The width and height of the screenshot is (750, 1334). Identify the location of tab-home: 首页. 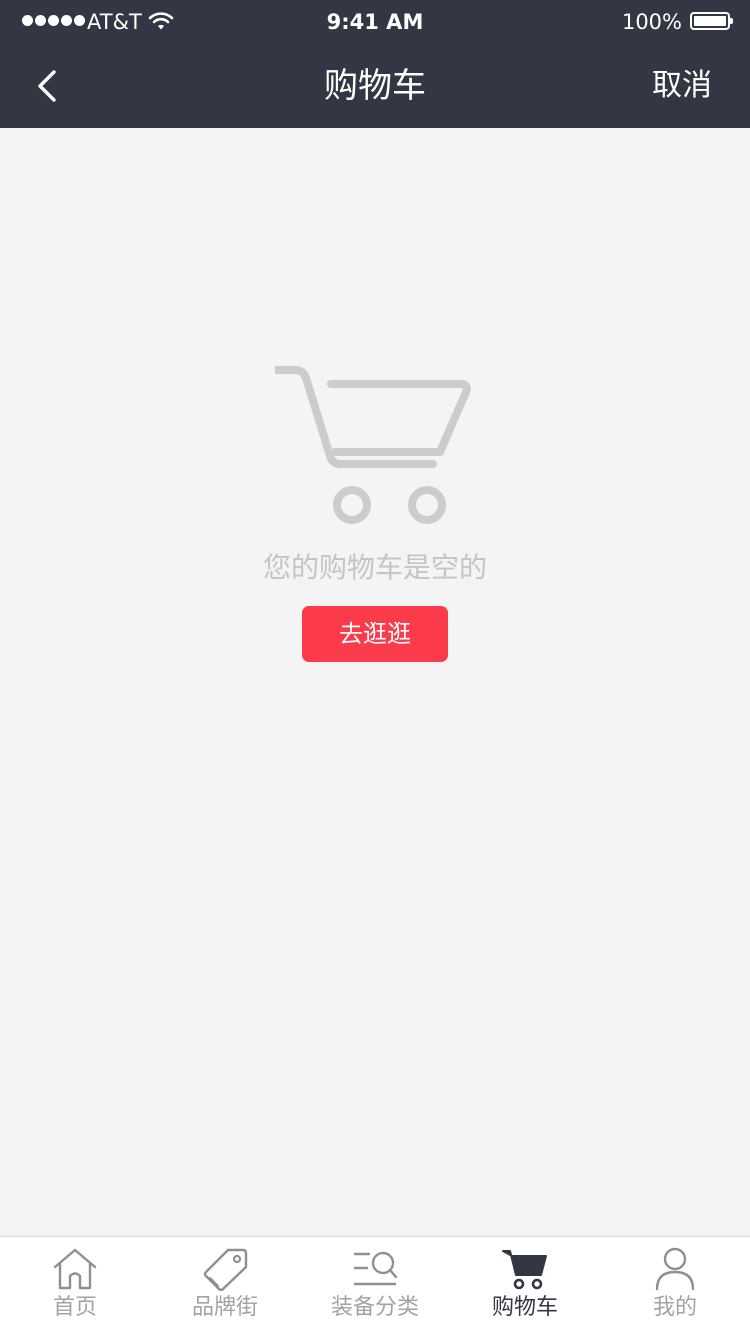
(75, 1285).